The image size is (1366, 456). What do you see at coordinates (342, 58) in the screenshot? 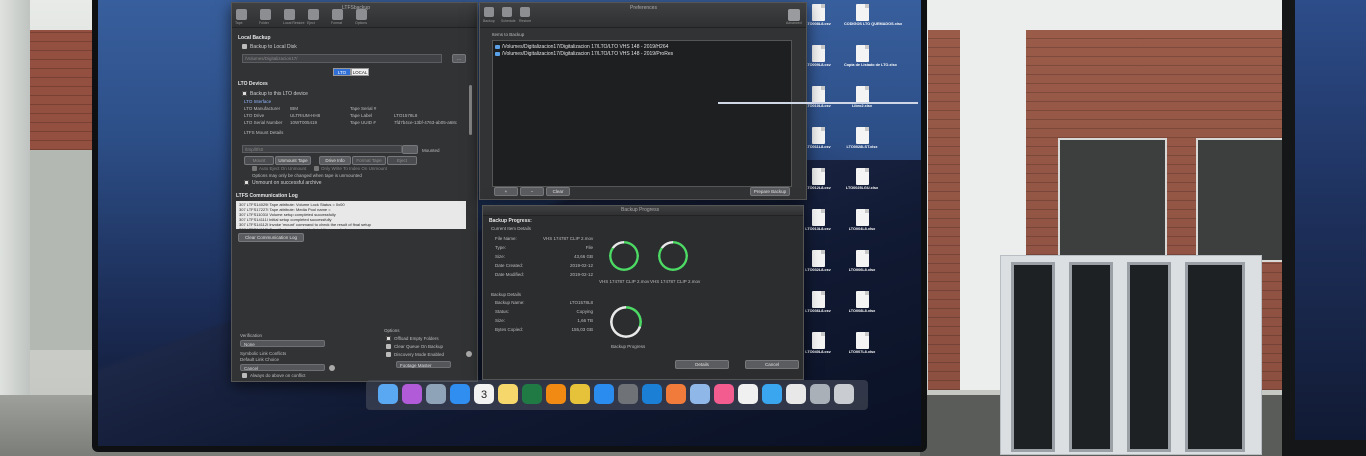
I see `local-path-field: /Volumes/Digitalizacion17/` at bounding box center [342, 58].